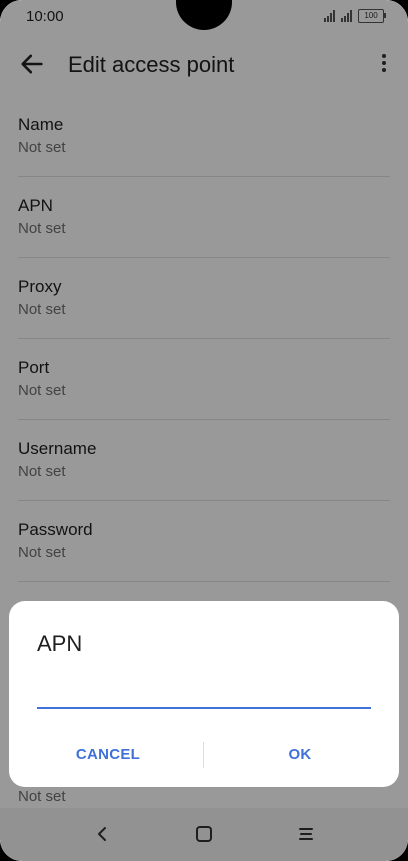 The width and height of the screenshot is (408, 861). What do you see at coordinates (300, 755) in the screenshot?
I see `ok-button: OK` at bounding box center [300, 755].